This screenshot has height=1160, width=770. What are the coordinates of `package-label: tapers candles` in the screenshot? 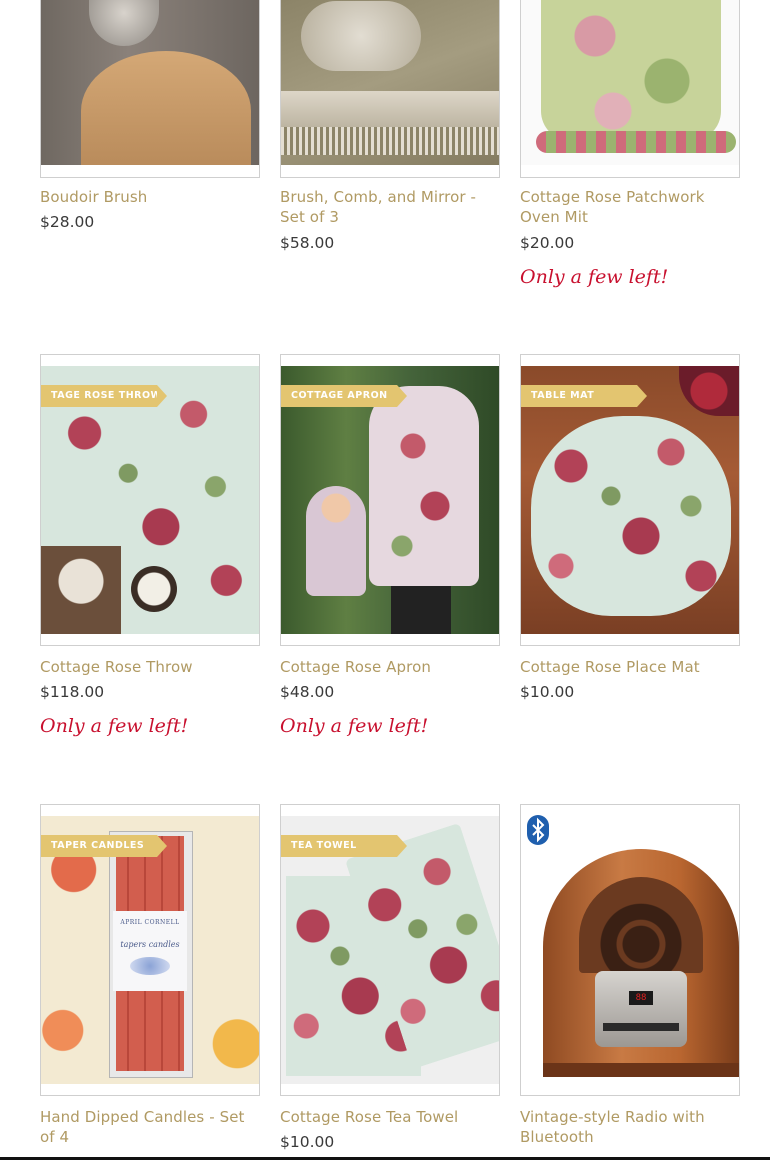 It's located at (150, 944).